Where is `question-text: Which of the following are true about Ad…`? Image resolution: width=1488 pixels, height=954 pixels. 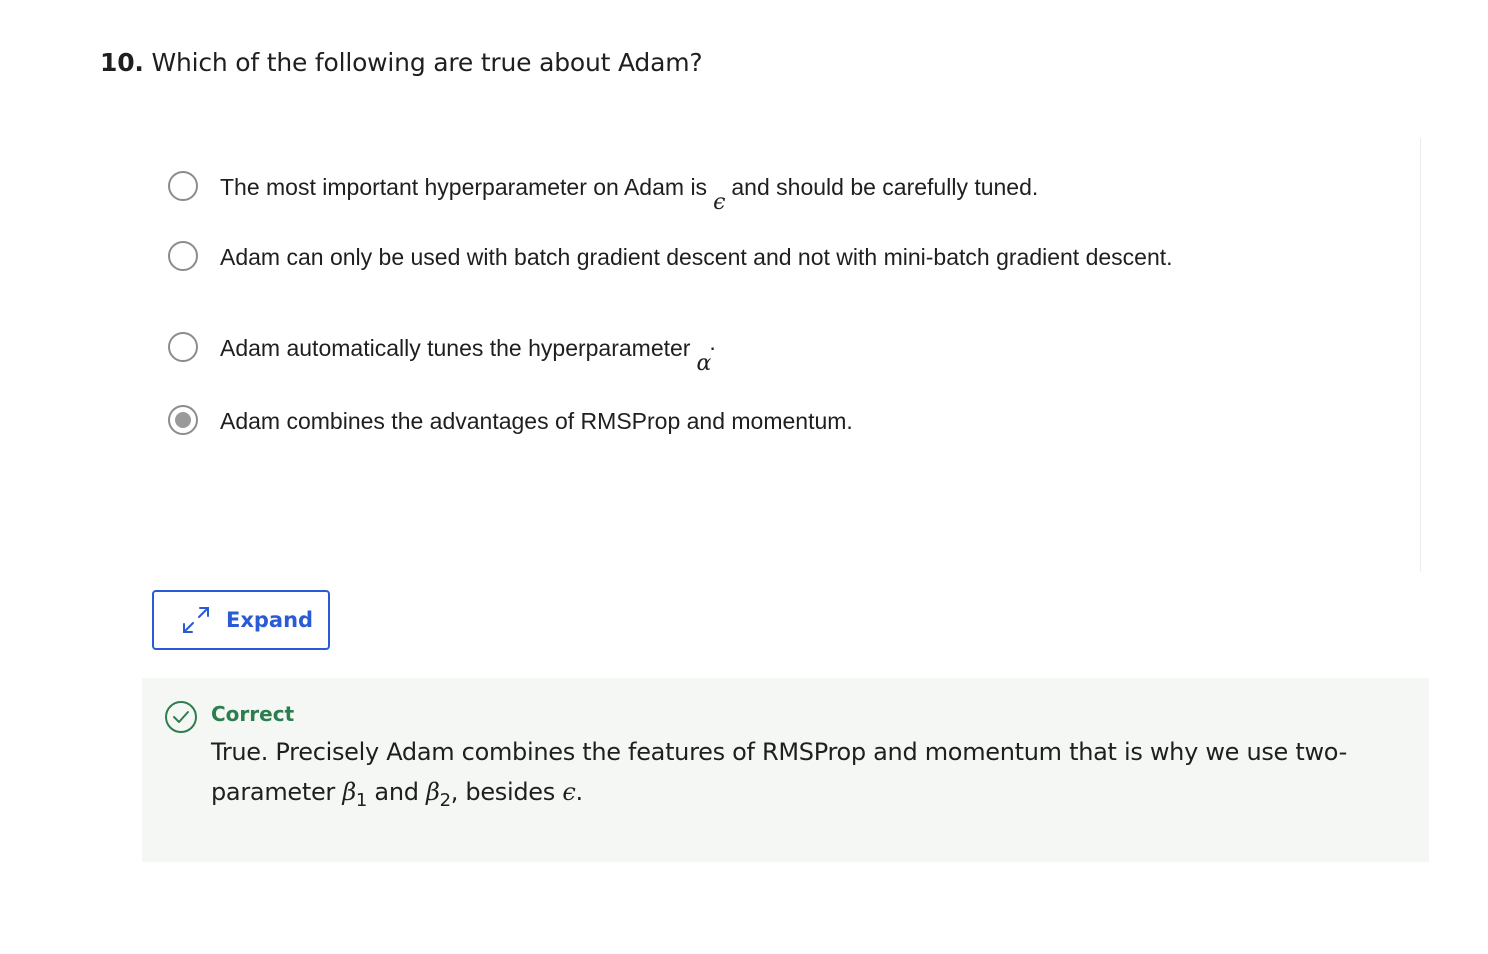 question-text: Which of the following are true about Ad… is located at coordinates (427, 62).